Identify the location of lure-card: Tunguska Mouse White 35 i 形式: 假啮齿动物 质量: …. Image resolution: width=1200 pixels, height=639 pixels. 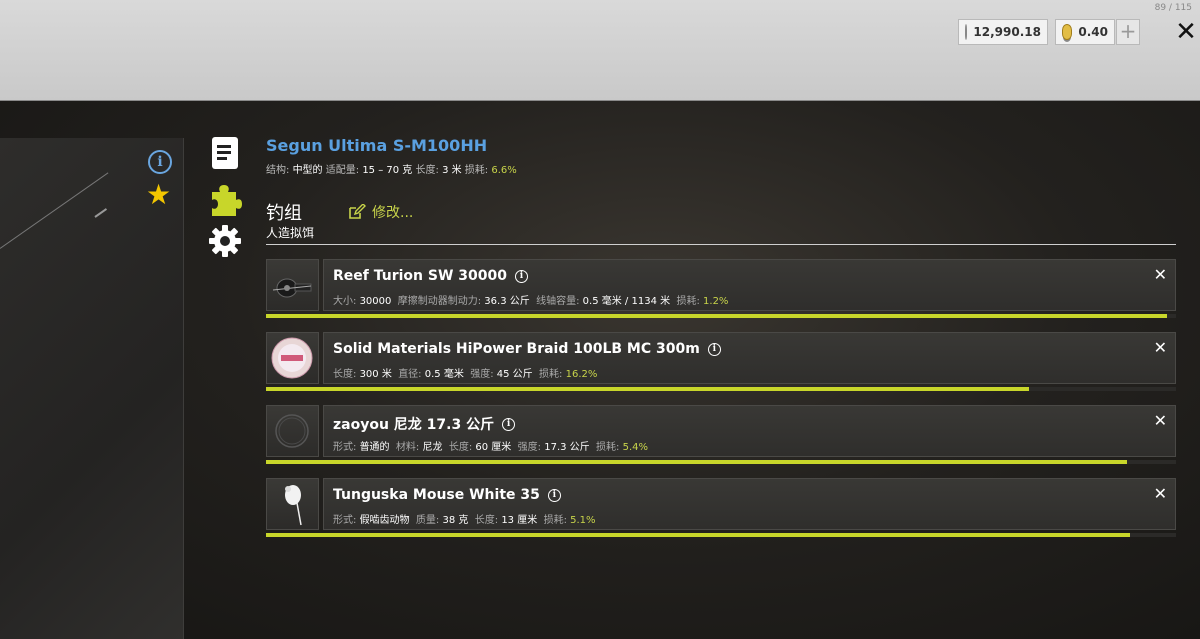
(749, 504).